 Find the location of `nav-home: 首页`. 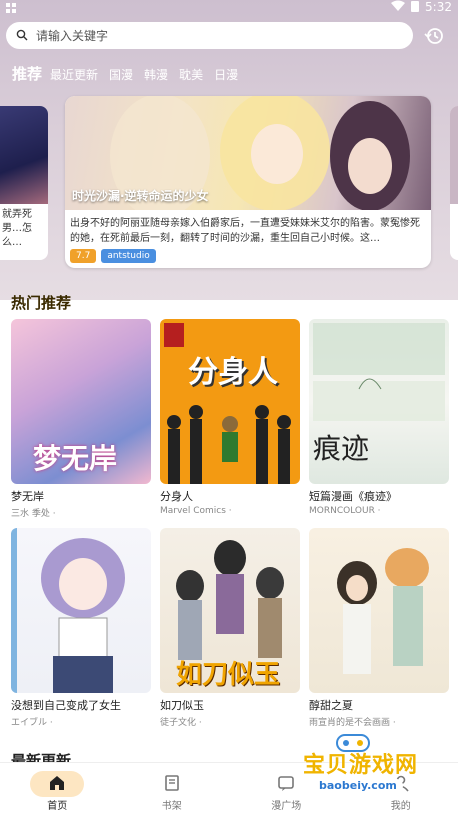

nav-home: 首页 is located at coordinates (57, 791).